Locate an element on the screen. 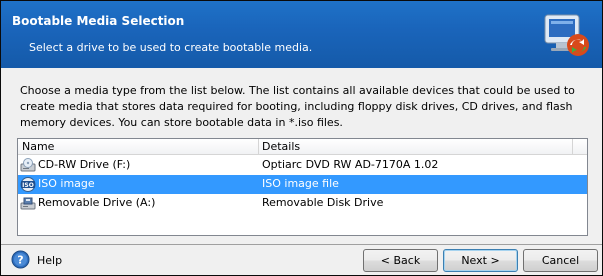 This screenshot has height=276, width=603. item-name: Removable Drive (A:) is located at coordinates (97, 202).